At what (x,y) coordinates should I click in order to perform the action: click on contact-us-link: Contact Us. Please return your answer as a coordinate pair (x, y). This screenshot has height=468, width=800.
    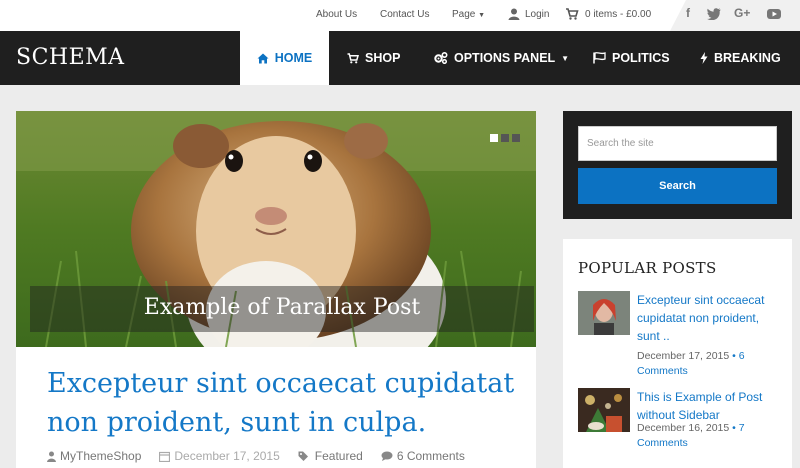
    Looking at the image, I should click on (404, 14).